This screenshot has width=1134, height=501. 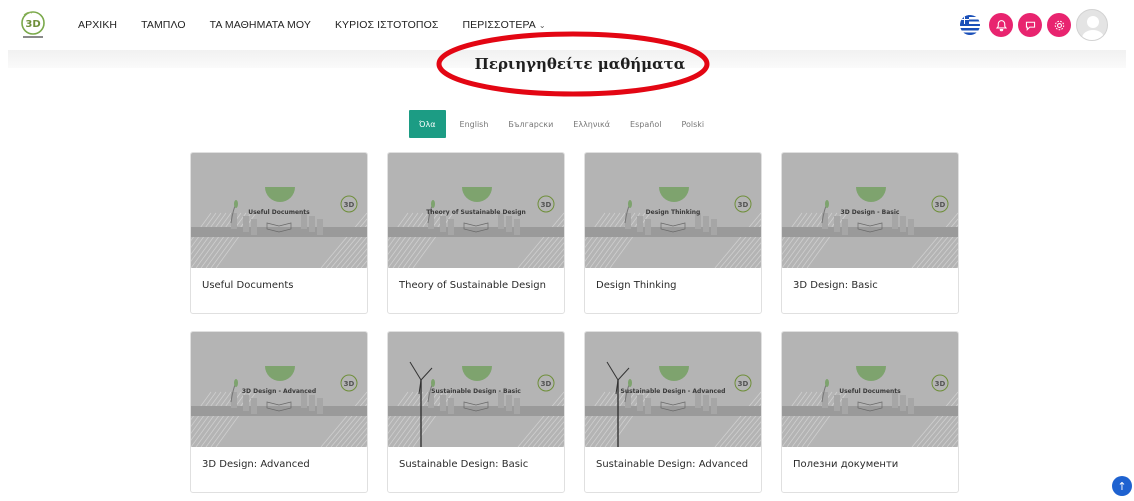 I want to click on notifications-button, so click(x=1001, y=25).